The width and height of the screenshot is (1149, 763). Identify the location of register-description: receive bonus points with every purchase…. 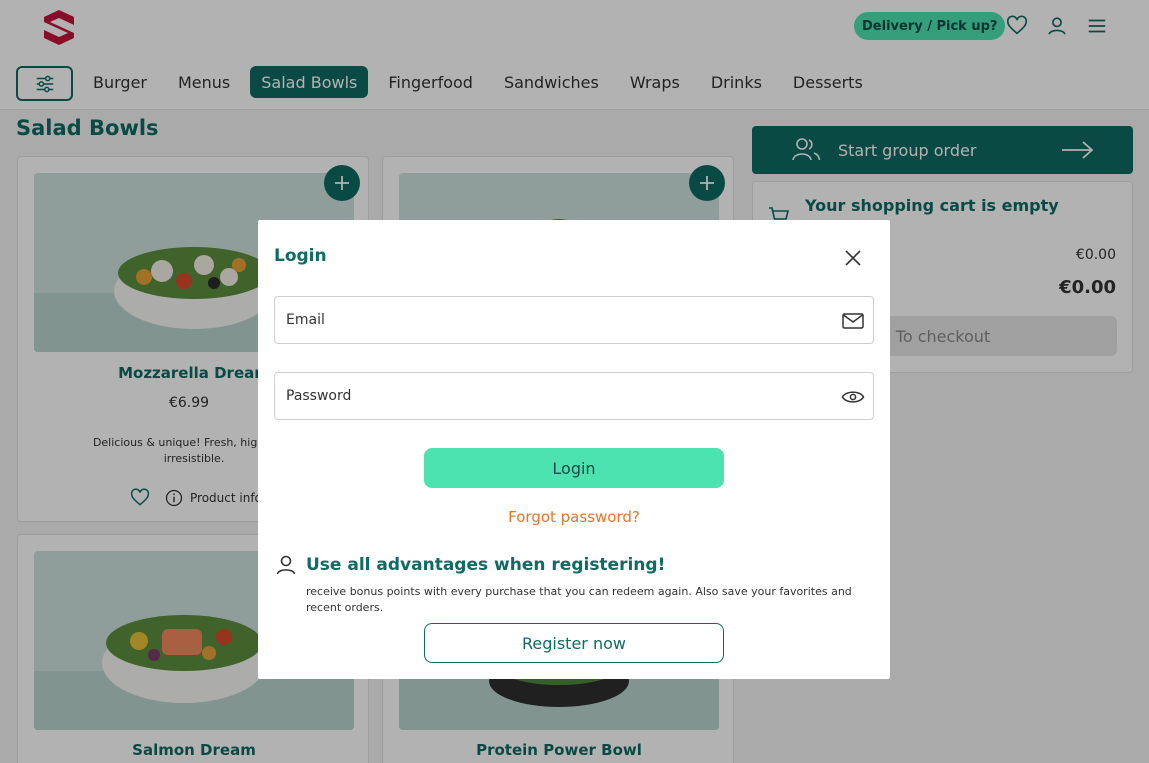
(579, 599).